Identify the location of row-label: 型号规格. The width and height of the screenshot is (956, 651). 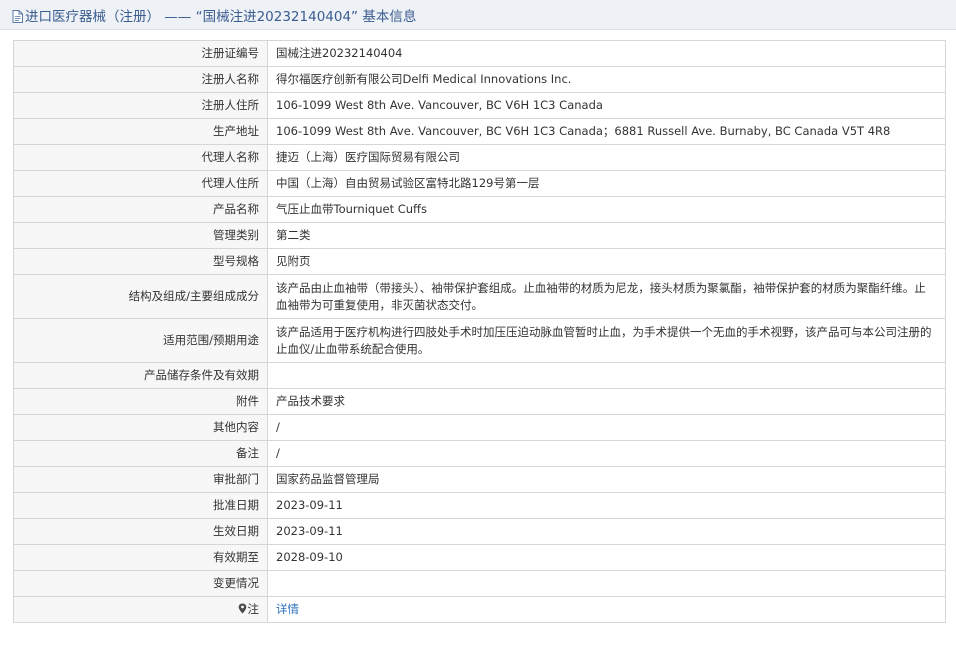
(140, 261).